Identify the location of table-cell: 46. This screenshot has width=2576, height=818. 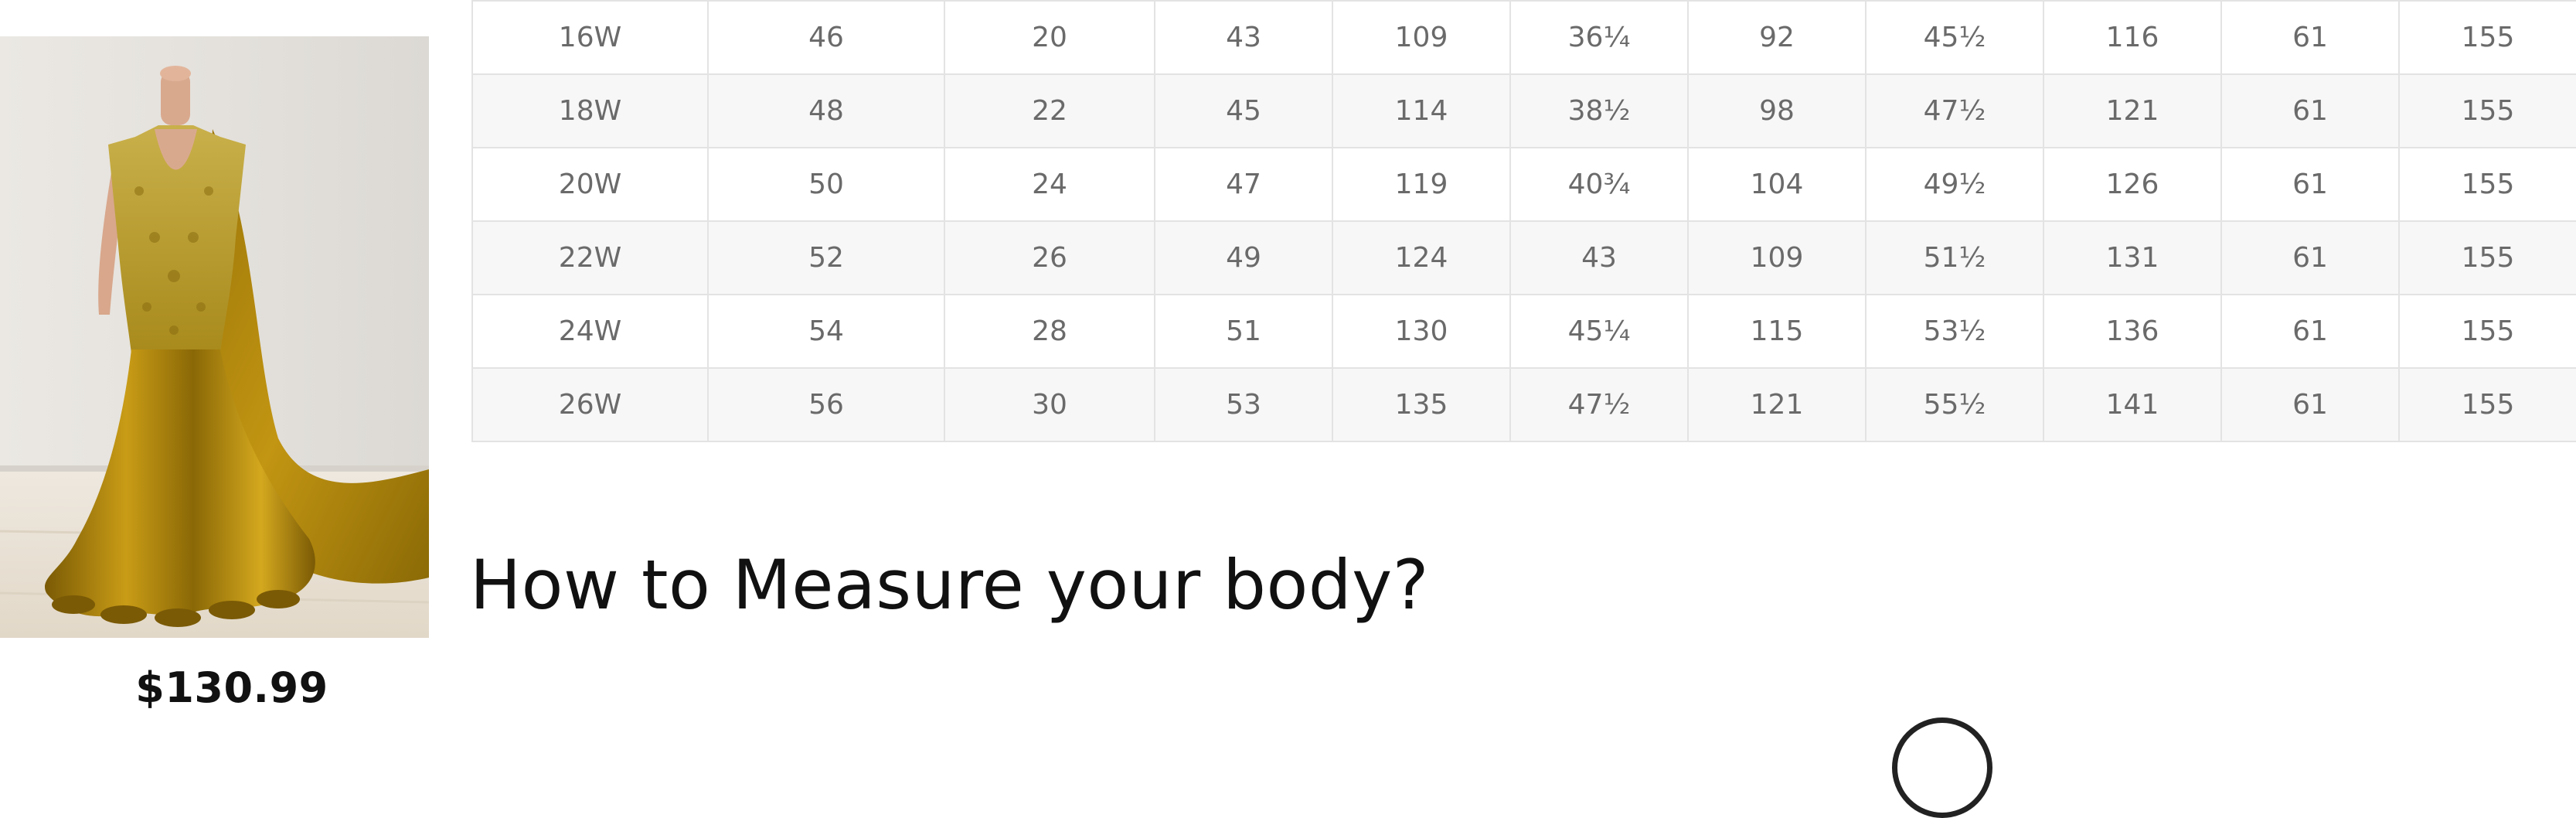
(826, 38).